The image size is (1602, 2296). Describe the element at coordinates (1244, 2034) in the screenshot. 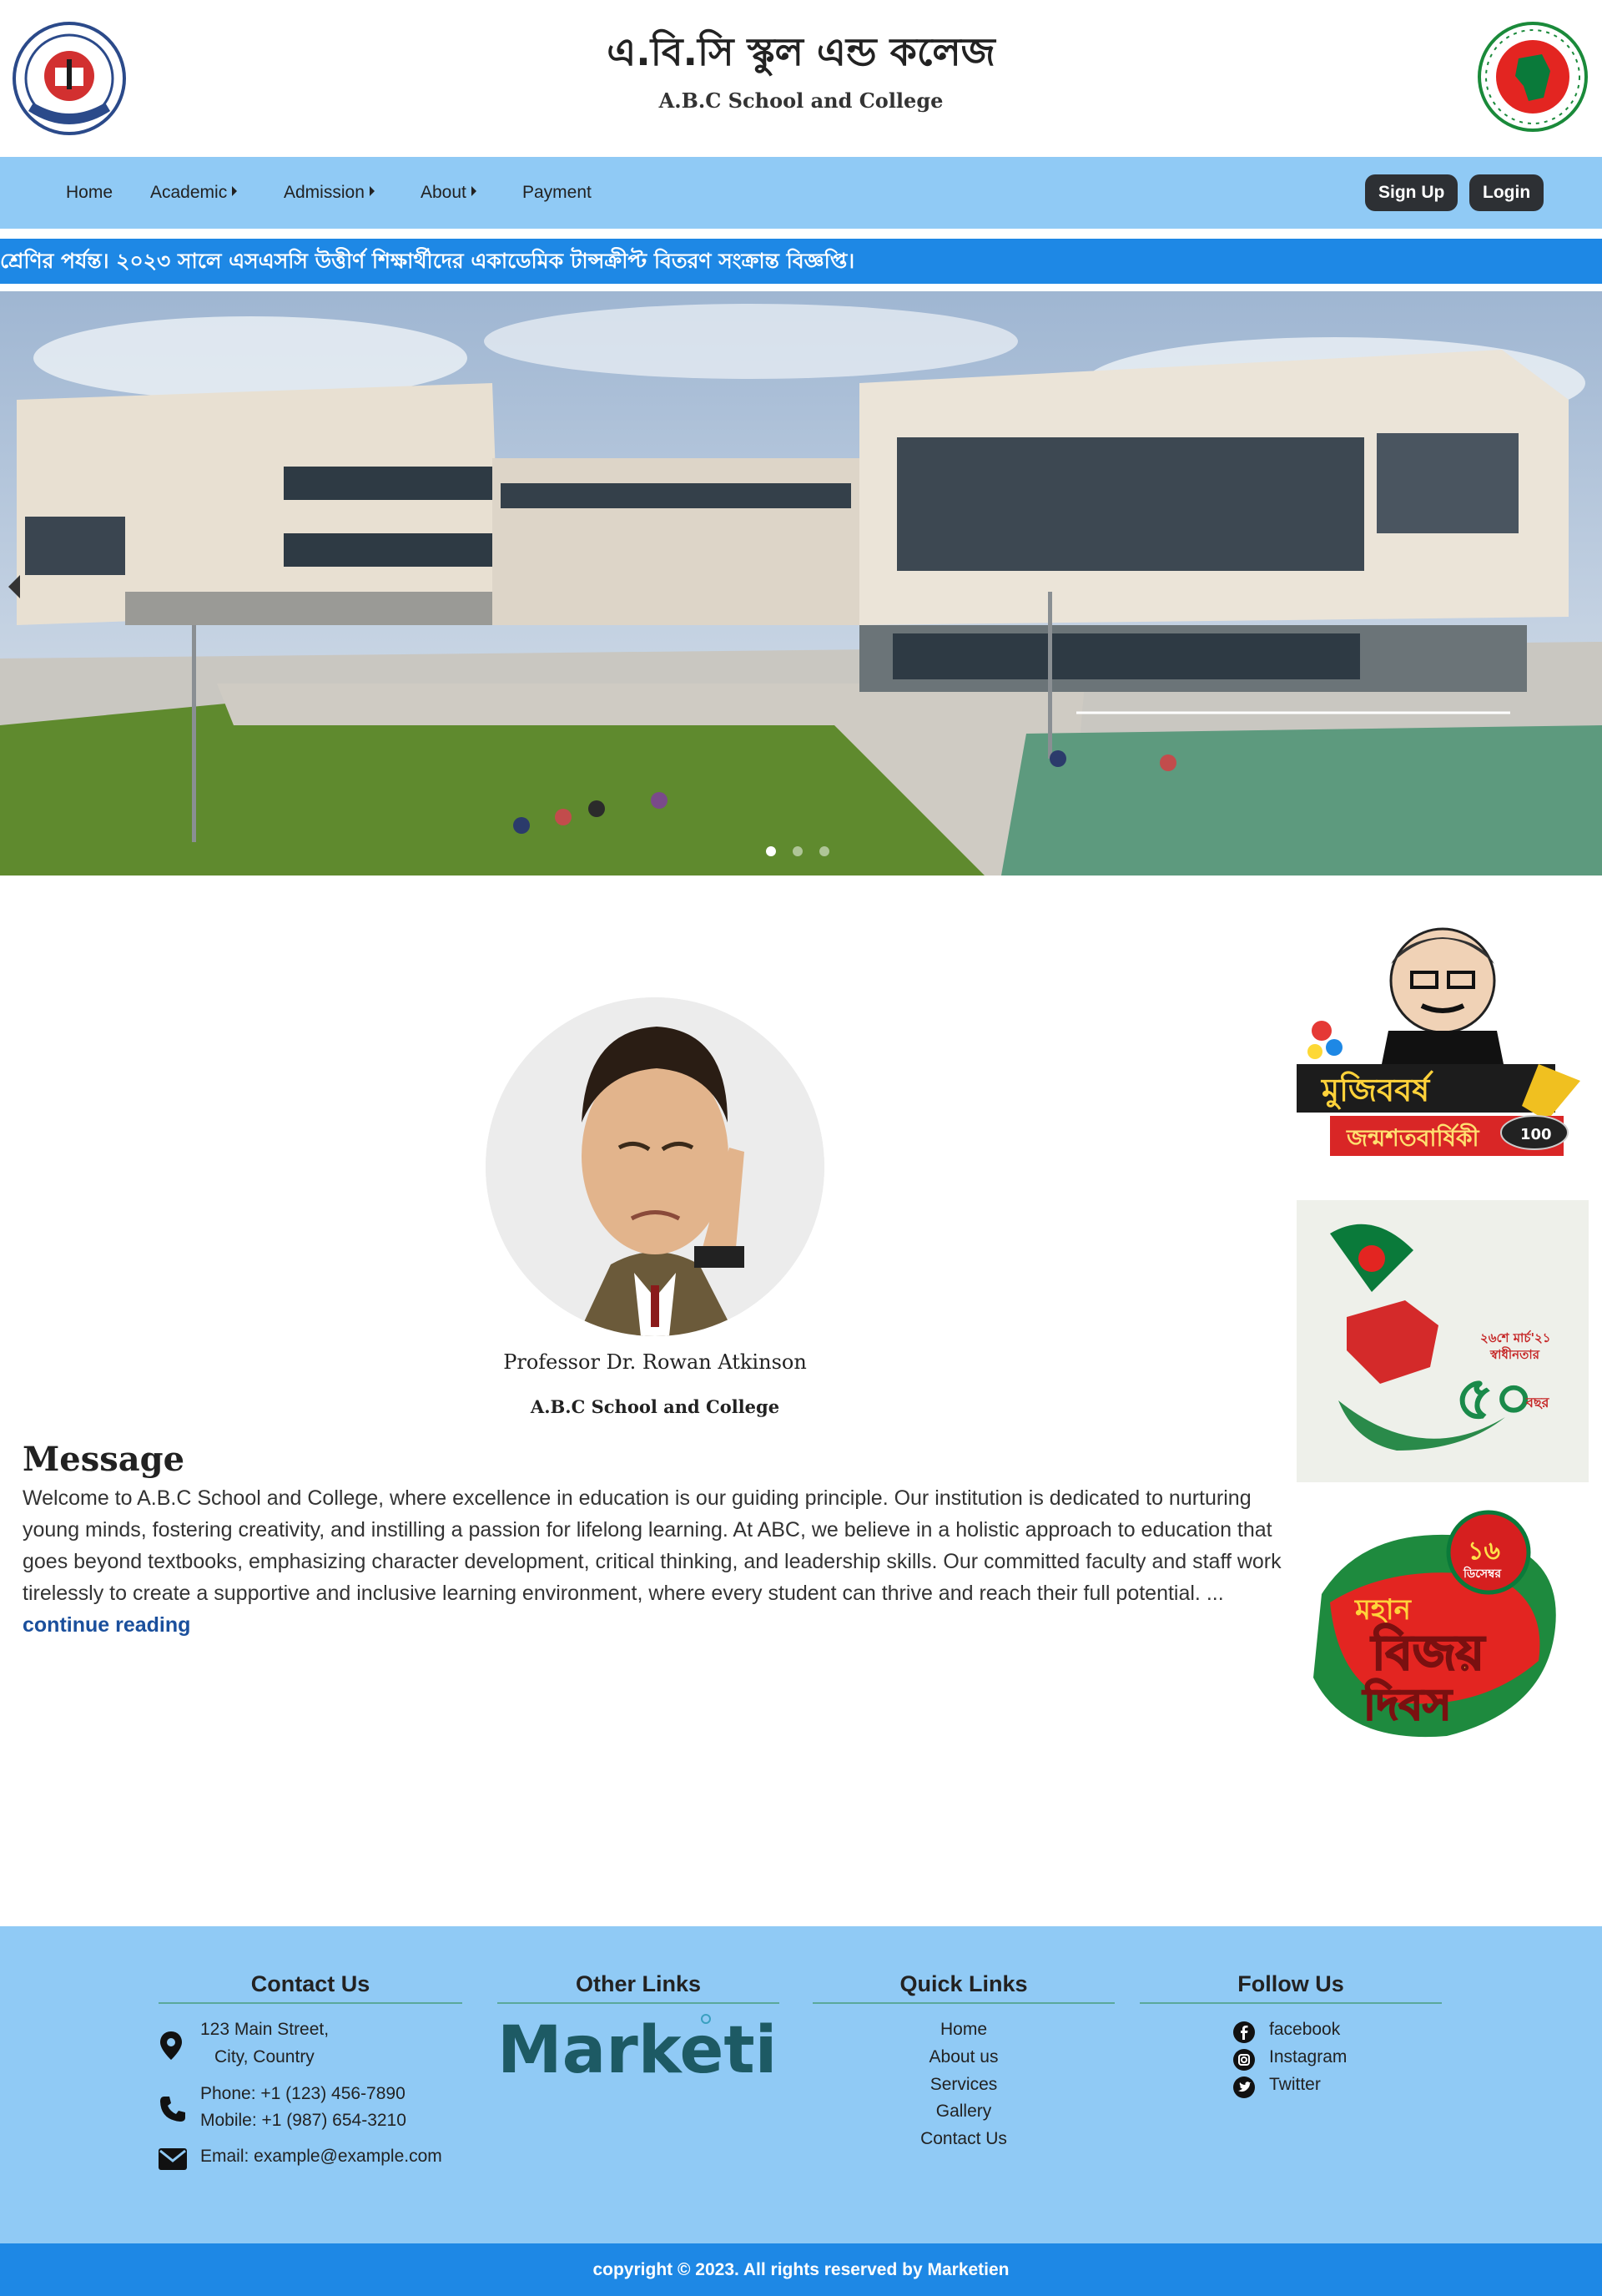

I see `facebook-icon` at that location.